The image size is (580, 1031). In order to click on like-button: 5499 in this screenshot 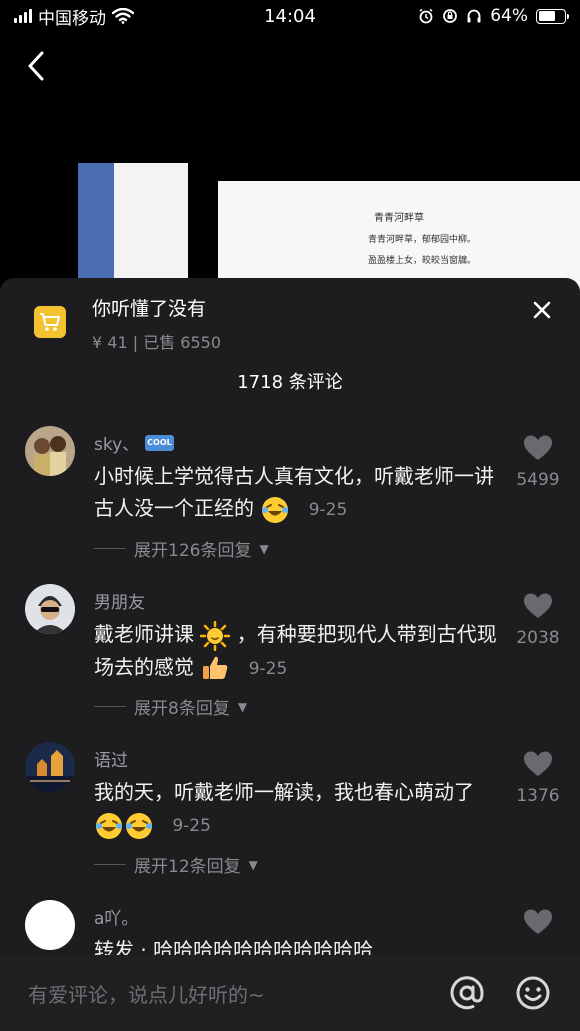, I will do `click(538, 462)`.